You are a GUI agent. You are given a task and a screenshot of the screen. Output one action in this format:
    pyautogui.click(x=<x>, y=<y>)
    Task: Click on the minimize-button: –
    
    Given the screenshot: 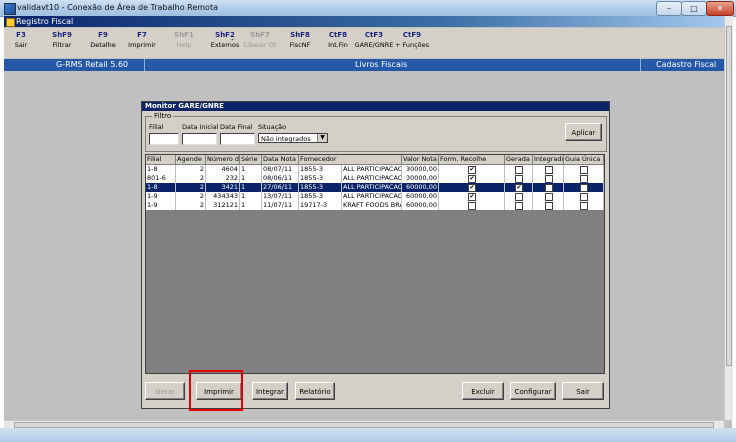 What is the action you would take?
    pyautogui.click(x=669, y=8)
    